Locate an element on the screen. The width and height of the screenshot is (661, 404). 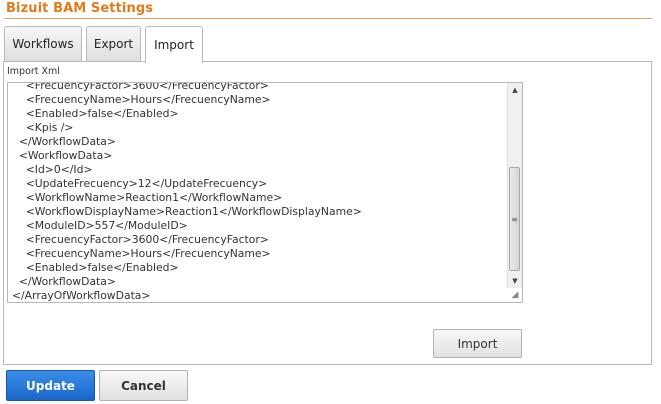
tab-import: Import is located at coordinates (174, 44).